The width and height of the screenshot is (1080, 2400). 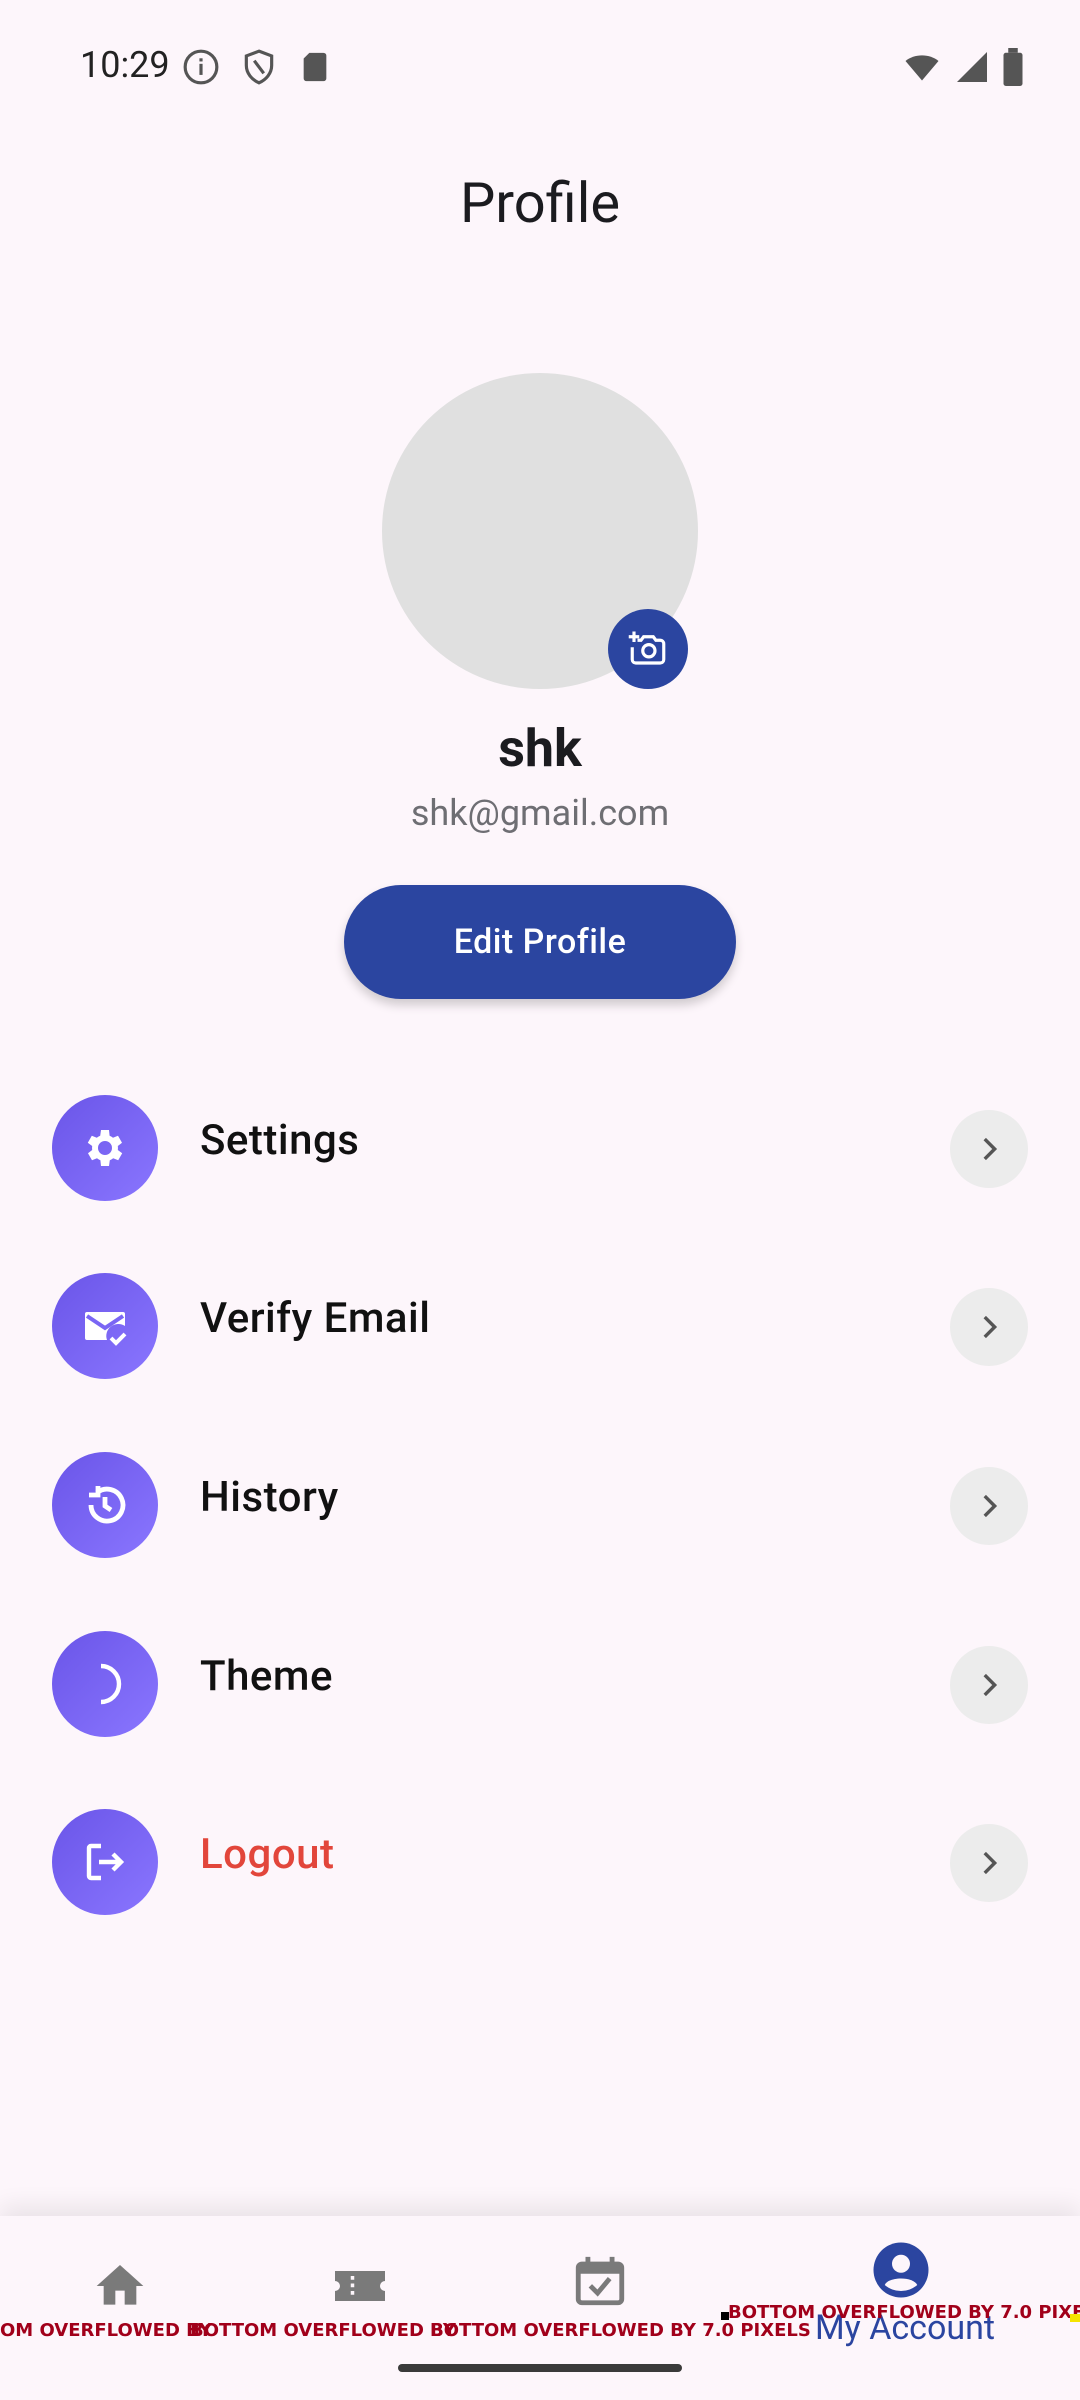 I want to click on history-icon, so click(x=107, y=1505).